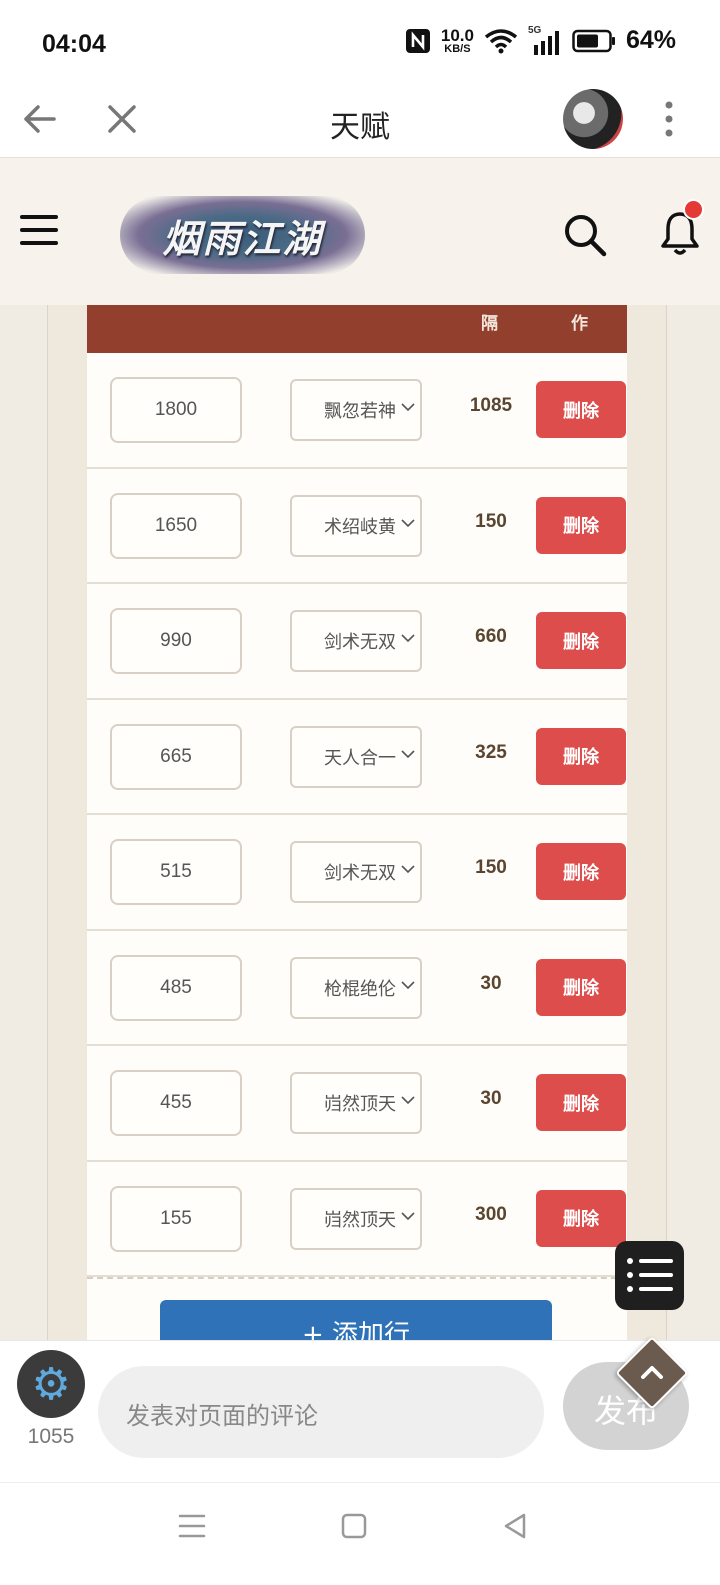 The height and width of the screenshot is (1585, 720). What do you see at coordinates (360, 119) in the screenshot?
I see `app-bar: 天赋` at bounding box center [360, 119].